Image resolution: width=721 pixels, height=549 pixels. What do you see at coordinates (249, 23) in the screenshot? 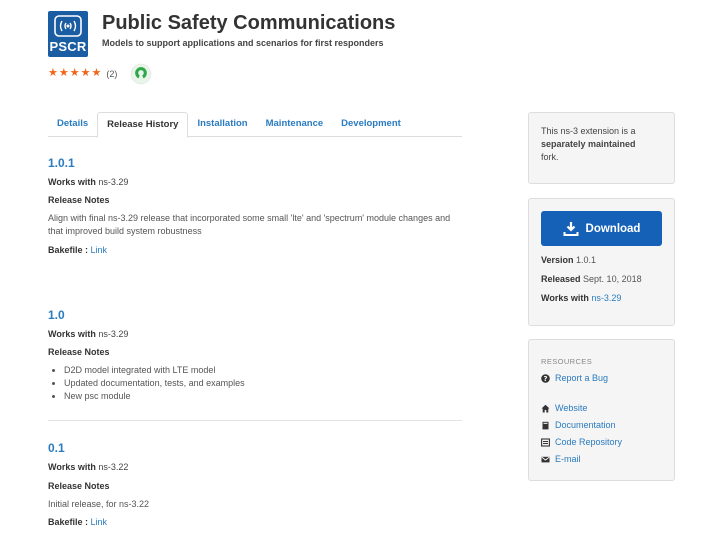
I see `page-title: Public Safety Communications` at bounding box center [249, 23].